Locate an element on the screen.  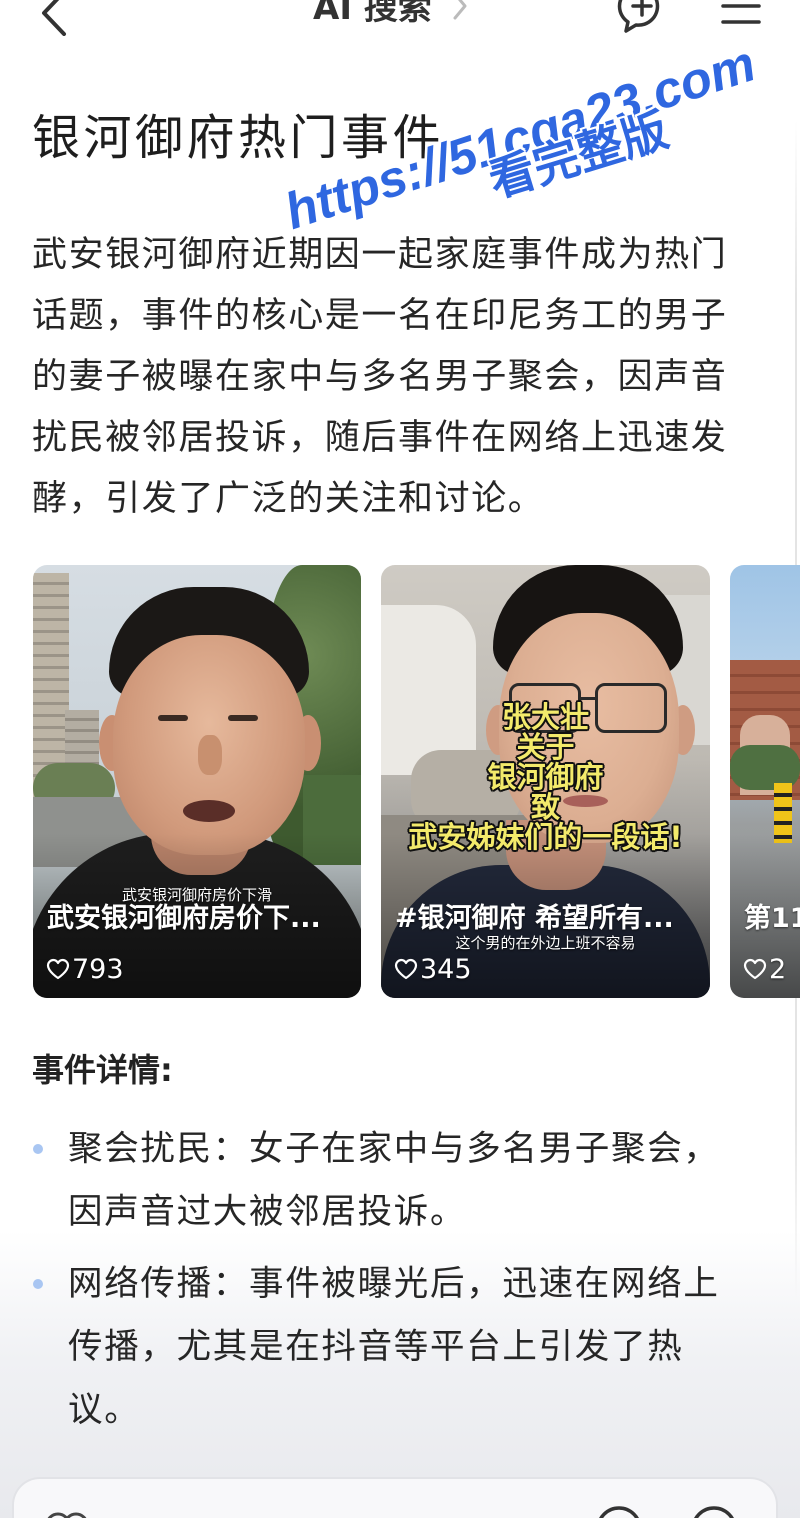
video-overlay-text: 张大壮 关于 银河御府 致 武安姊妹们的一段话! is located at coordinates (545, 777).